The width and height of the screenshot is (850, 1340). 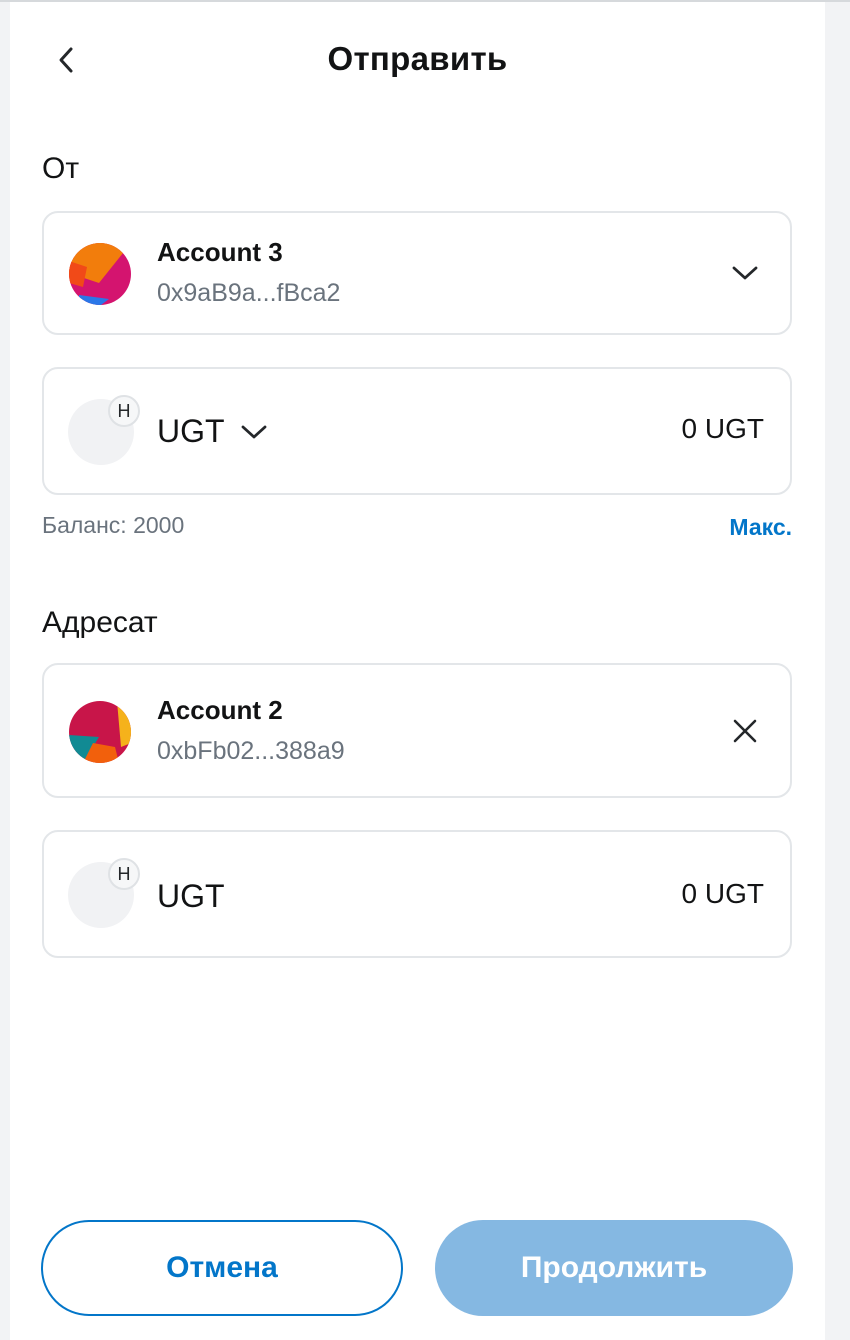 I want to click on close-icon, so click(x=745, y=731).